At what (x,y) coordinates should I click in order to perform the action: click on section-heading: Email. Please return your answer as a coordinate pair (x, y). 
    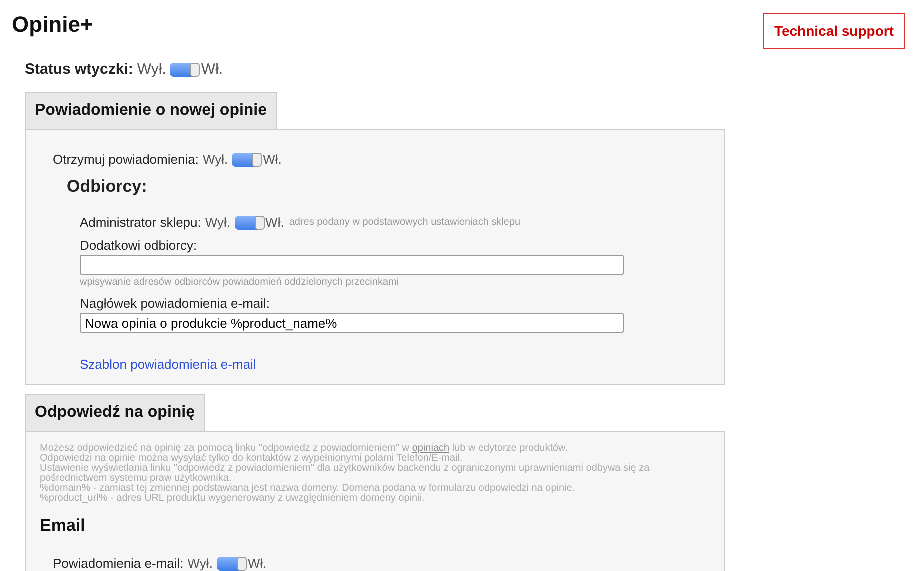
    Looking at the image, I should click on (63, 526).